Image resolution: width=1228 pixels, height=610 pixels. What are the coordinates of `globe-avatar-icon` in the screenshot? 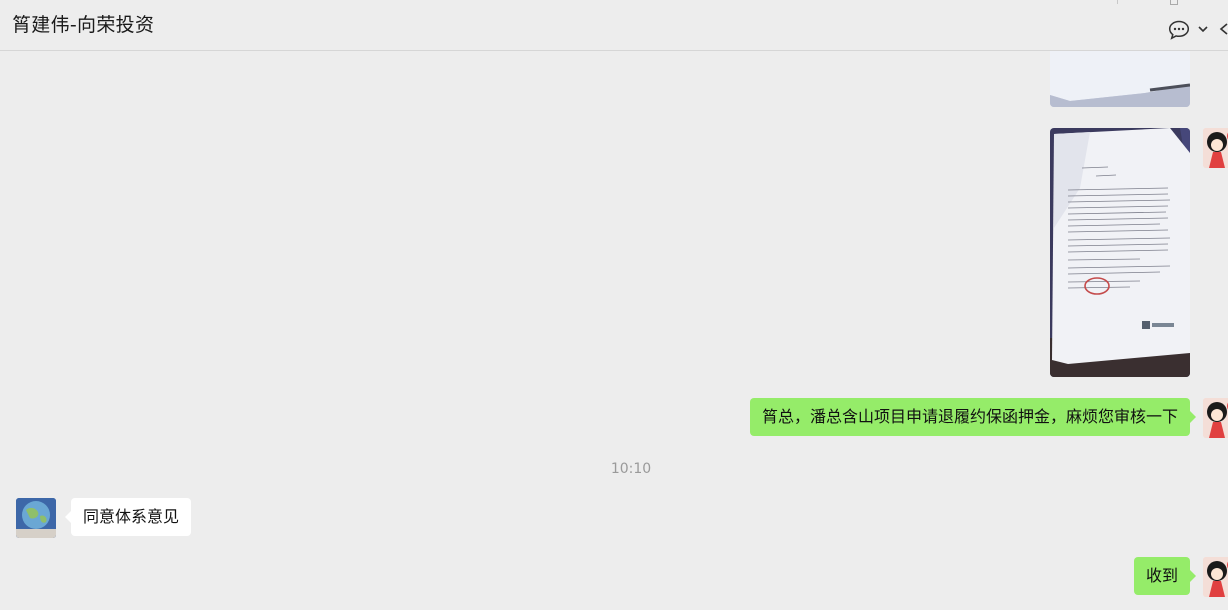 It's located at (36, 518).